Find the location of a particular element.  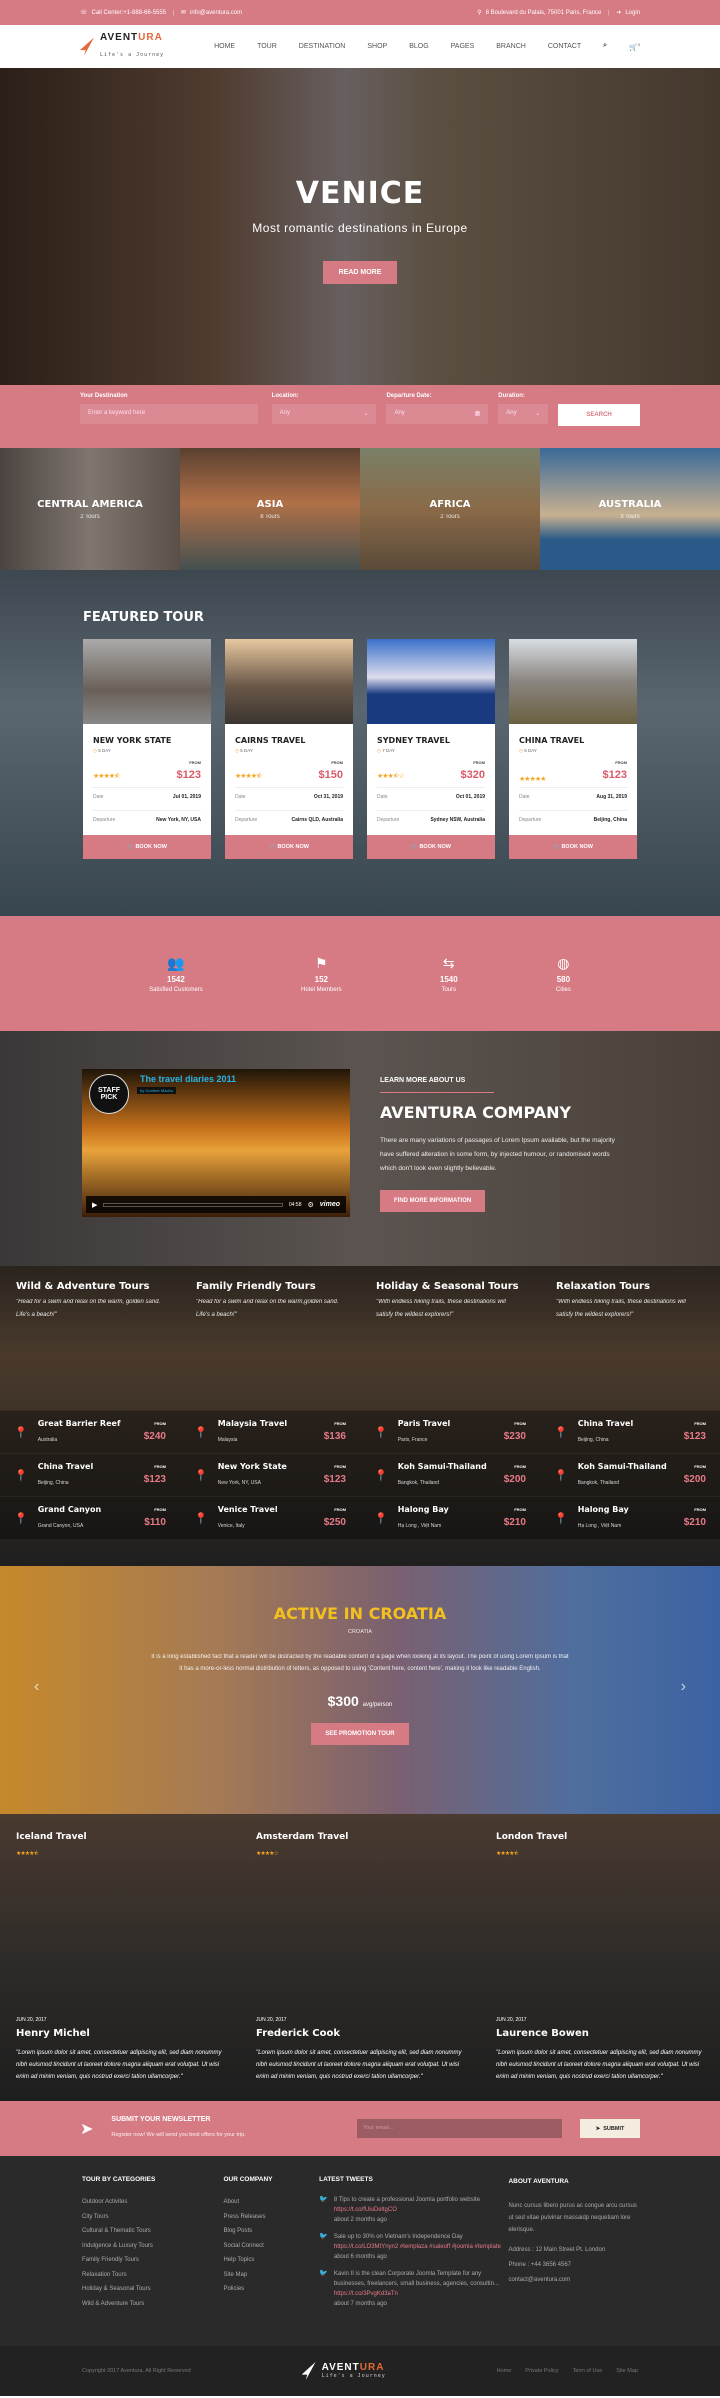

testimonial-tour: Iceland Travel is located at coordinates (120, 1837).